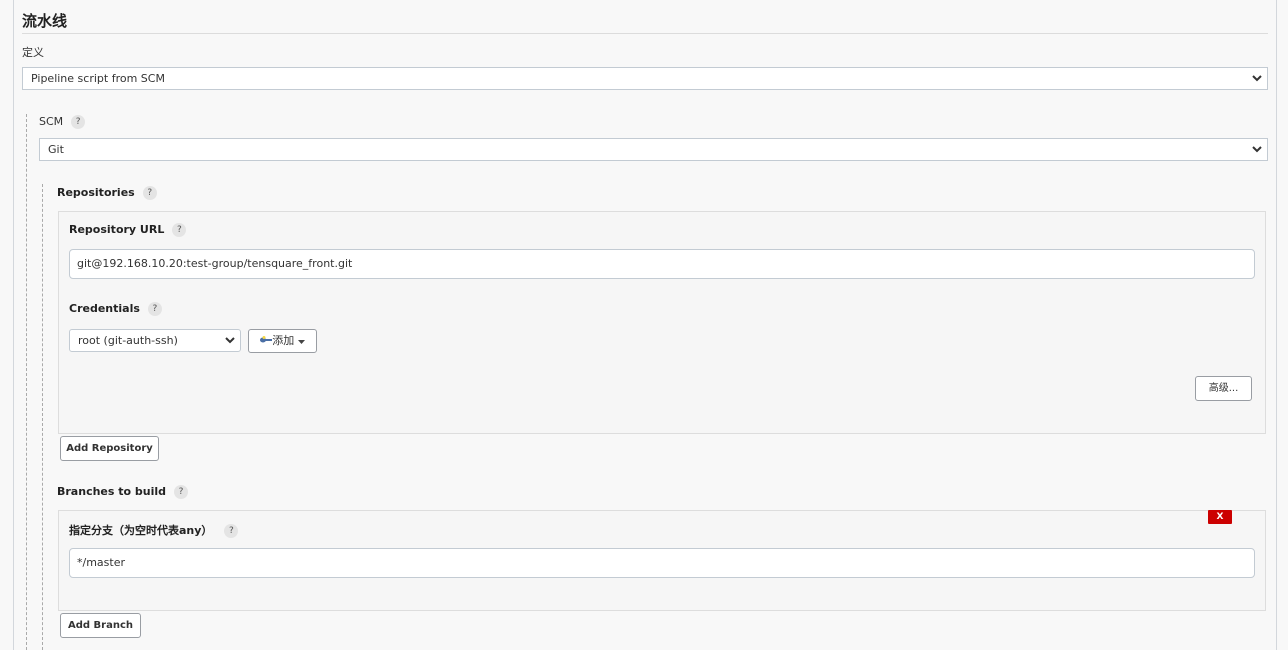  I want to click on credentials-label: Credentials?, so click(115, 309).